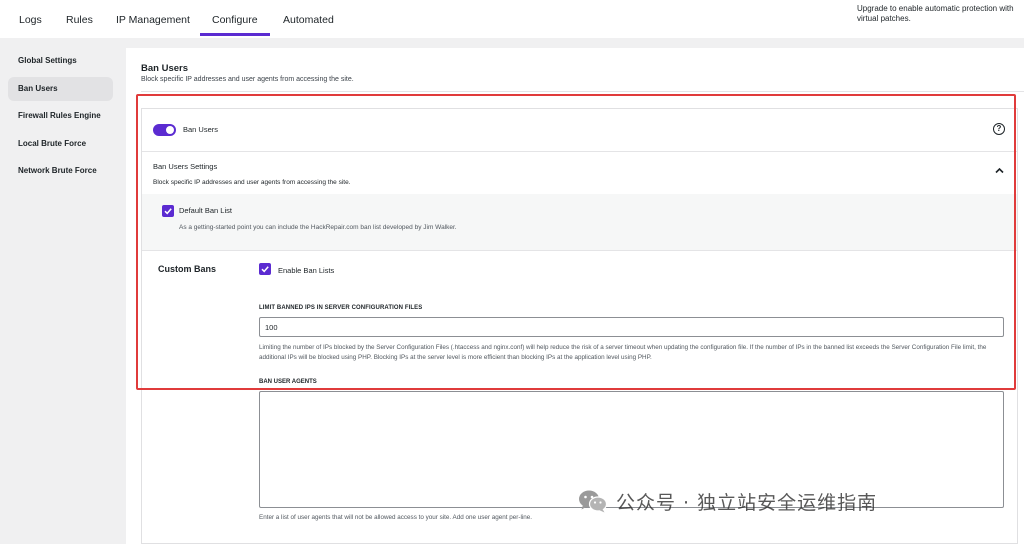 The width and height of the screenshot is (1024, 544). What do you see at coordinates (60, 144) in the screenshot?
I see `sidebar-item-local-brute-force: Local Brute Force` at bounding box center [60, 144].